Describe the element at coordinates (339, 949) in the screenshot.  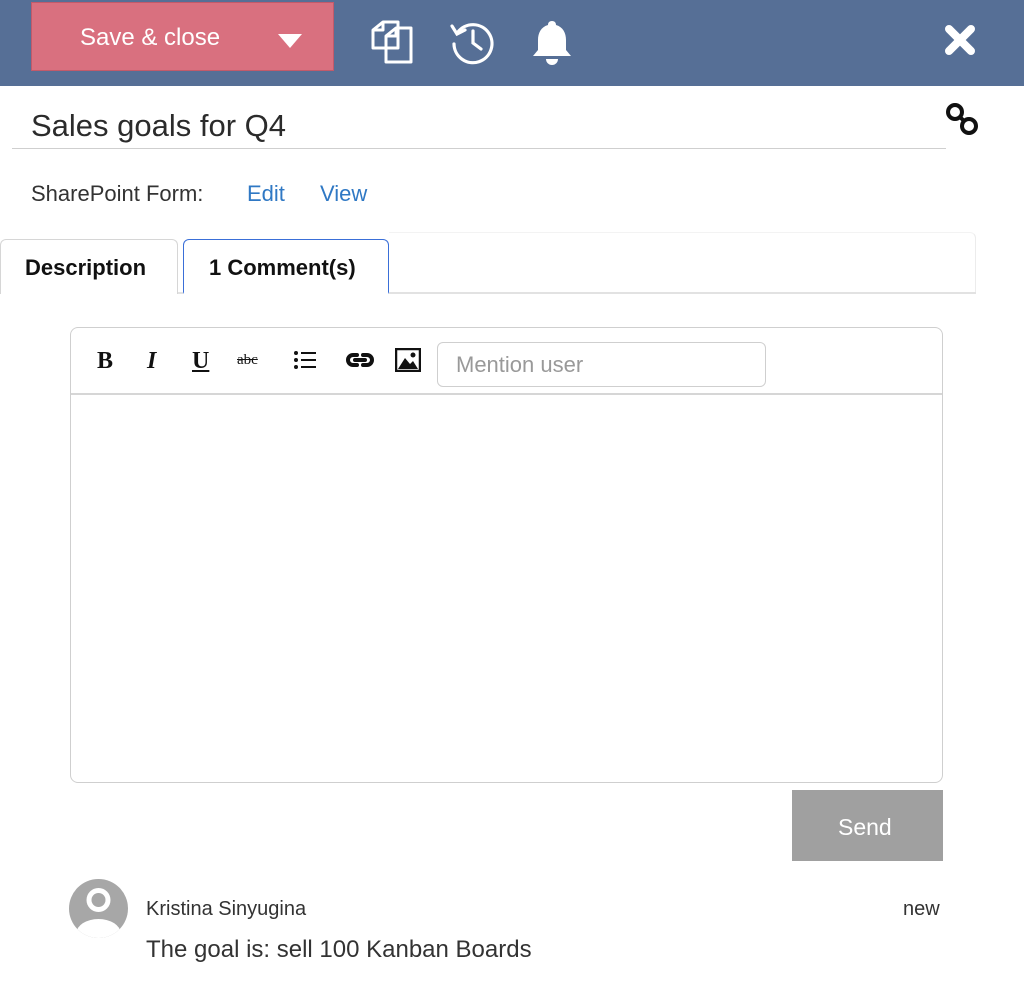
I see `comment-text: The goal is: sell 100 Kanban Boards` at that location.